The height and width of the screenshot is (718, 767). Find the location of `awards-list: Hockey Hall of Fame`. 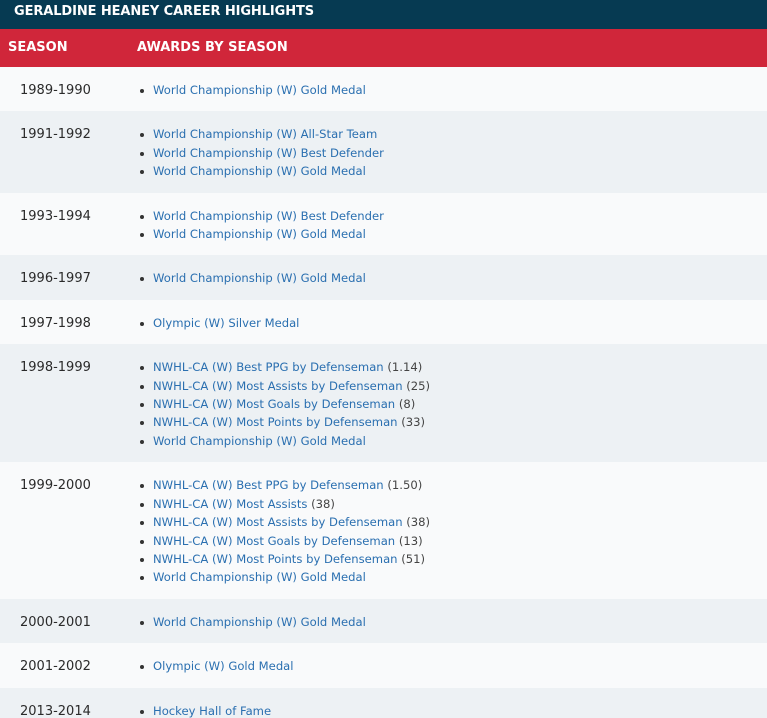

awards-list: Hockey Hall of Fame is located at coordinates (452, 709).